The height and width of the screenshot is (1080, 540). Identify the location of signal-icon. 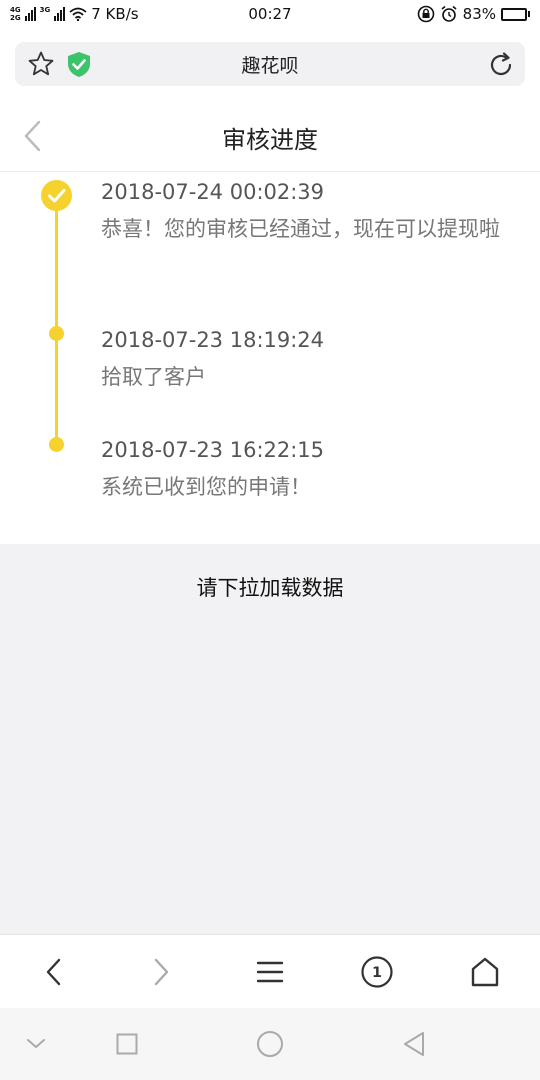
(30, 14).